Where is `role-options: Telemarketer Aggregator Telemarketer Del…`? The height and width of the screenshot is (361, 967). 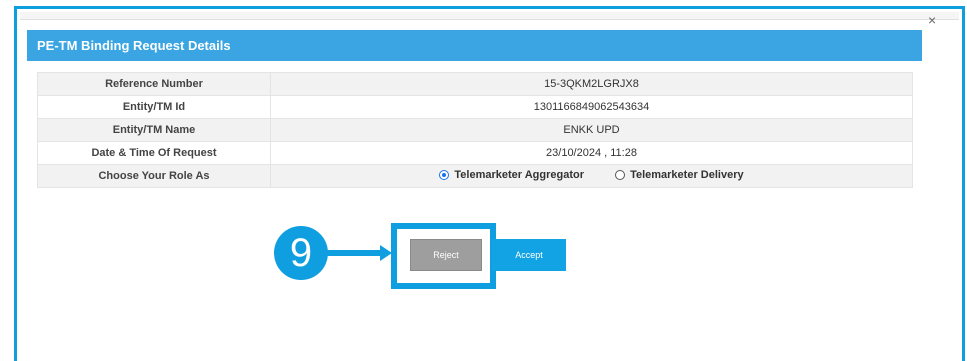
role-options: Telemarketer Aggregator Telemarketer Del… is located at coordinates (591, 176).